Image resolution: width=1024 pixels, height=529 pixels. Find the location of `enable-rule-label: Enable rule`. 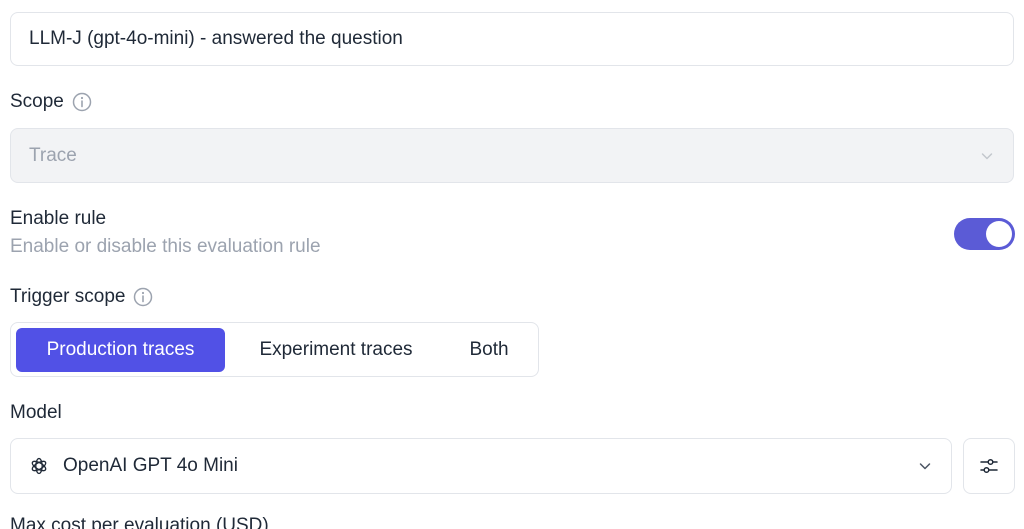

enable-rule-label: Enable rule is located at coordinates (58, 218).